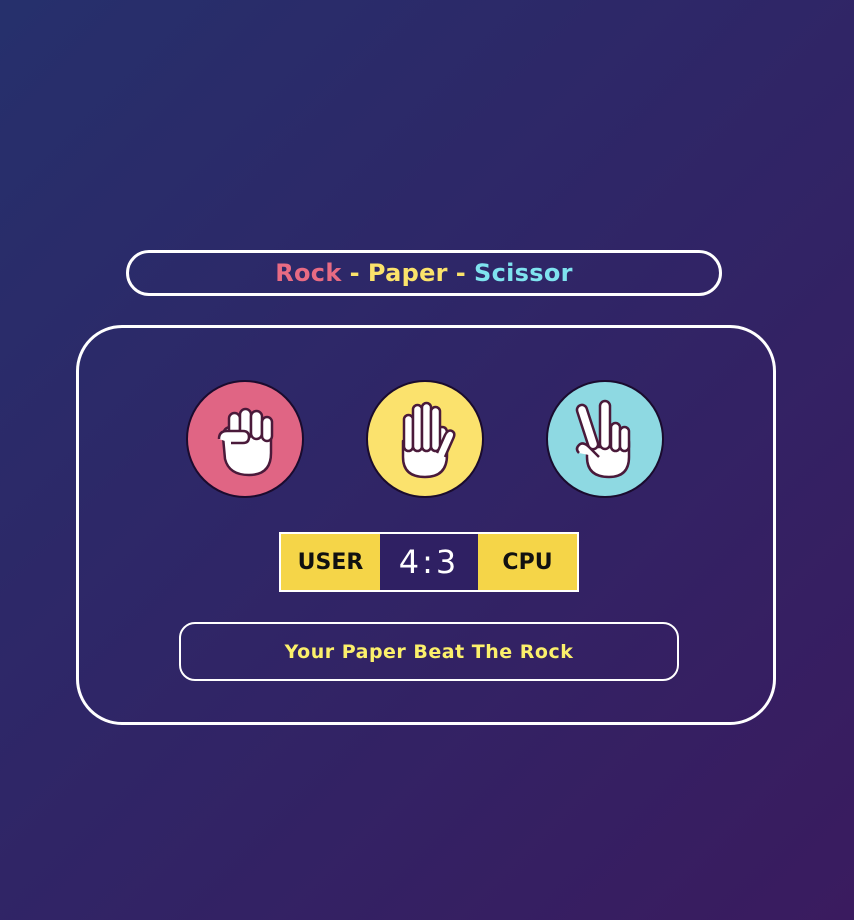  What do you see at coordinates (407, 273) in the screenshot?
I see `title-paper: Paper` at bounding box center [407, 273].